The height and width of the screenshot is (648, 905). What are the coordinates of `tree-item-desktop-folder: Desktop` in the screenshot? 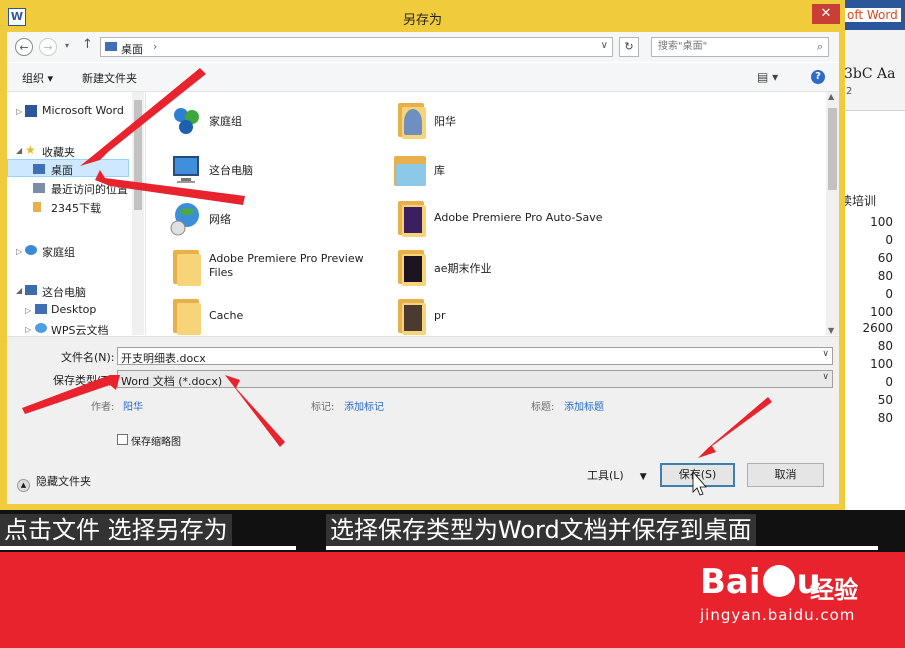 It's located at (73, 309).